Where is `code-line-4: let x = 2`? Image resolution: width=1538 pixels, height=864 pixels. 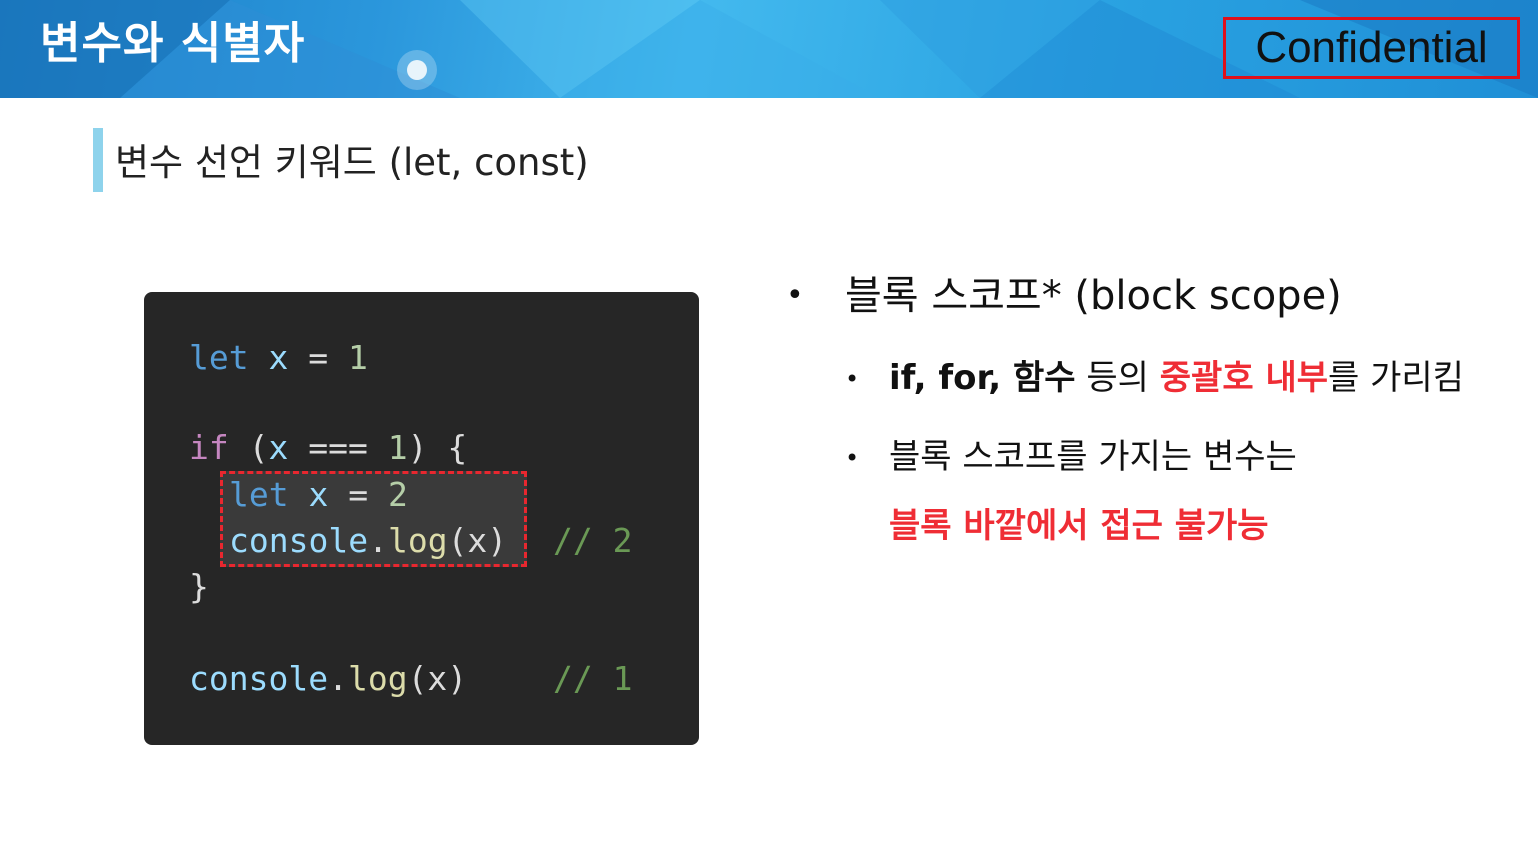
code-line-4: let x = 2 is located at coordinates (318, 495).